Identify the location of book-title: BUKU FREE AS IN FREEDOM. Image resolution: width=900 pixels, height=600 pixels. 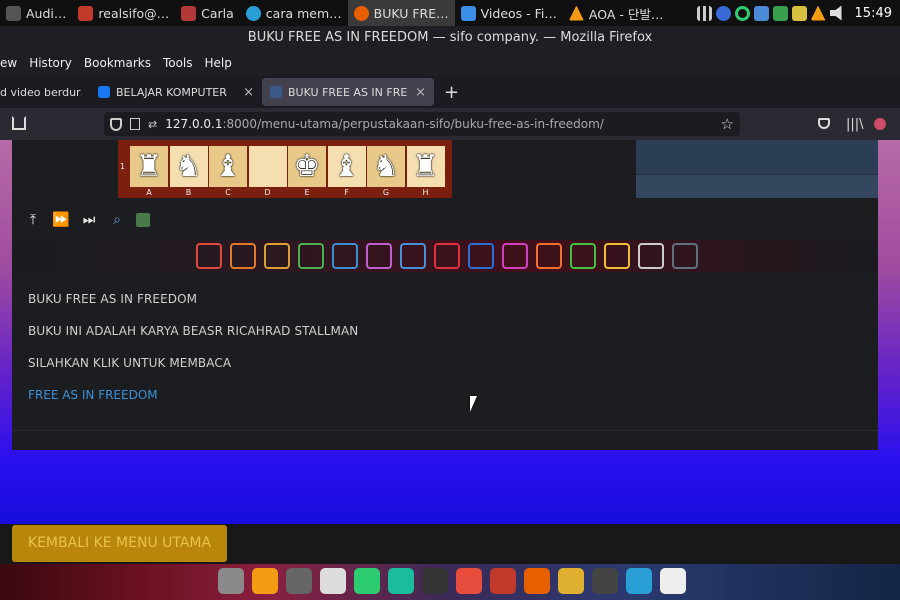
(113, 299).